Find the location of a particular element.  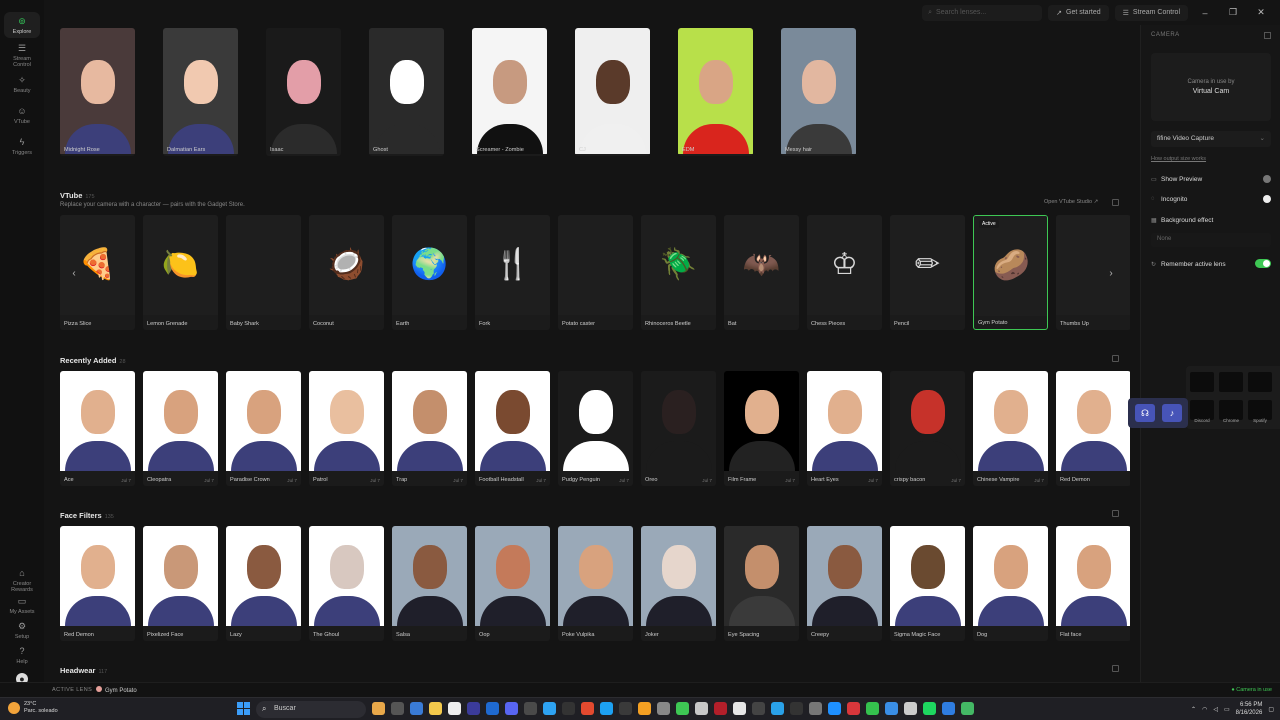

lens-card: Flat face is located at coordinates (1093, 583).